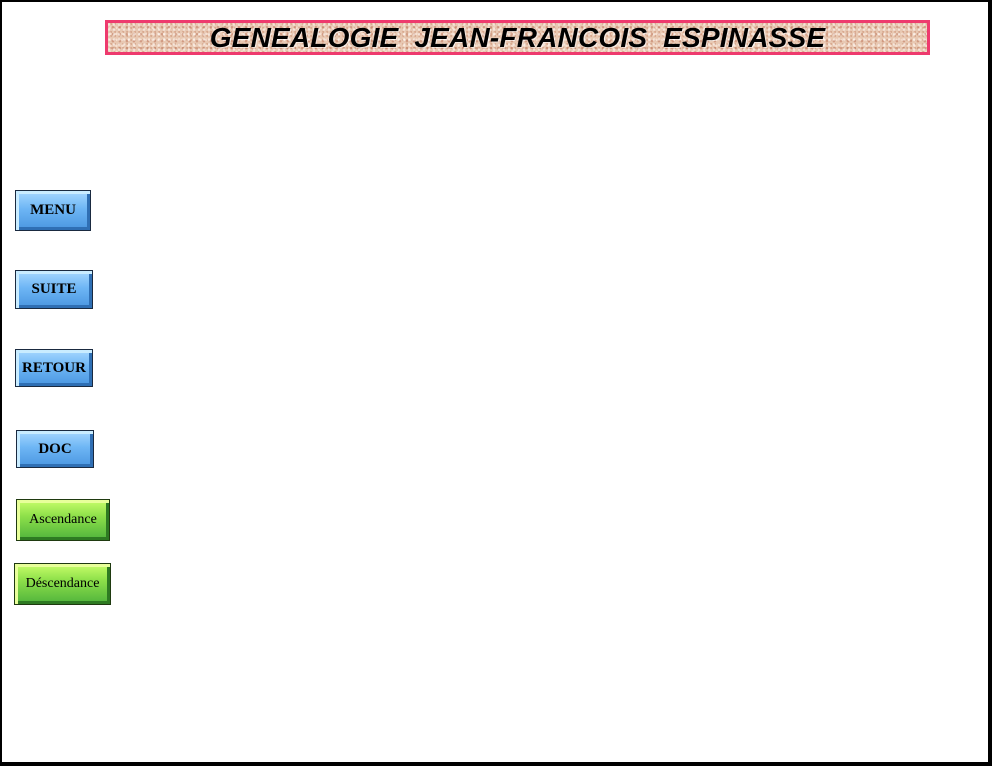 This screenshot has height=766, width=992. I want to click on title-banner: GENEALOGIE JEAN-FRANCOIS ESPINASSE, so click(517, 37).